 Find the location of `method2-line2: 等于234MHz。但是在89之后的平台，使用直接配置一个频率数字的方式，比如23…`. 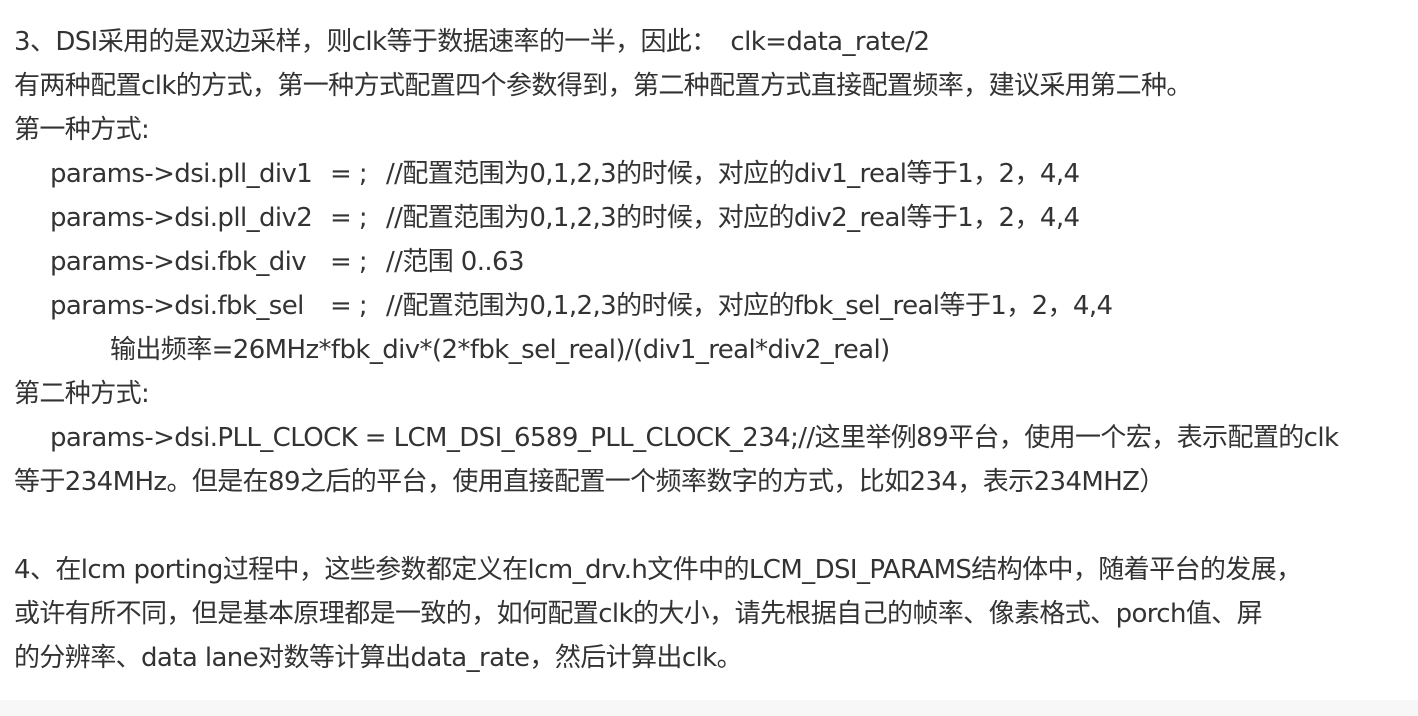

method2-line2: 等于234MHz。但是在89之后的平台，使用直接配置一个频率数字的方式，比如23… is located at coordinates (589, 482).